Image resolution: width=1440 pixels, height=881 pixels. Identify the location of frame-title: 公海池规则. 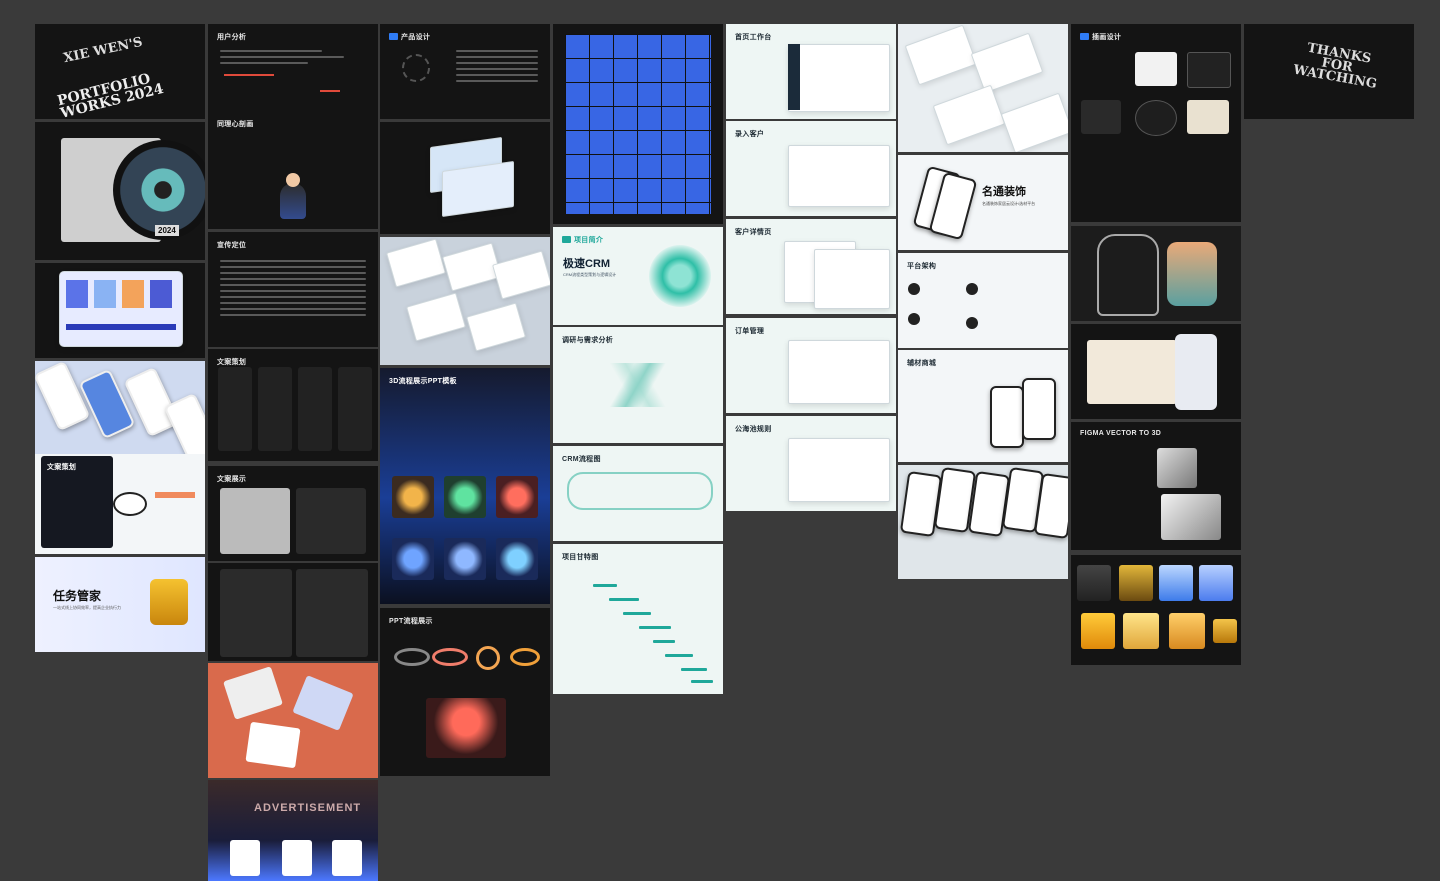
(753, 429).